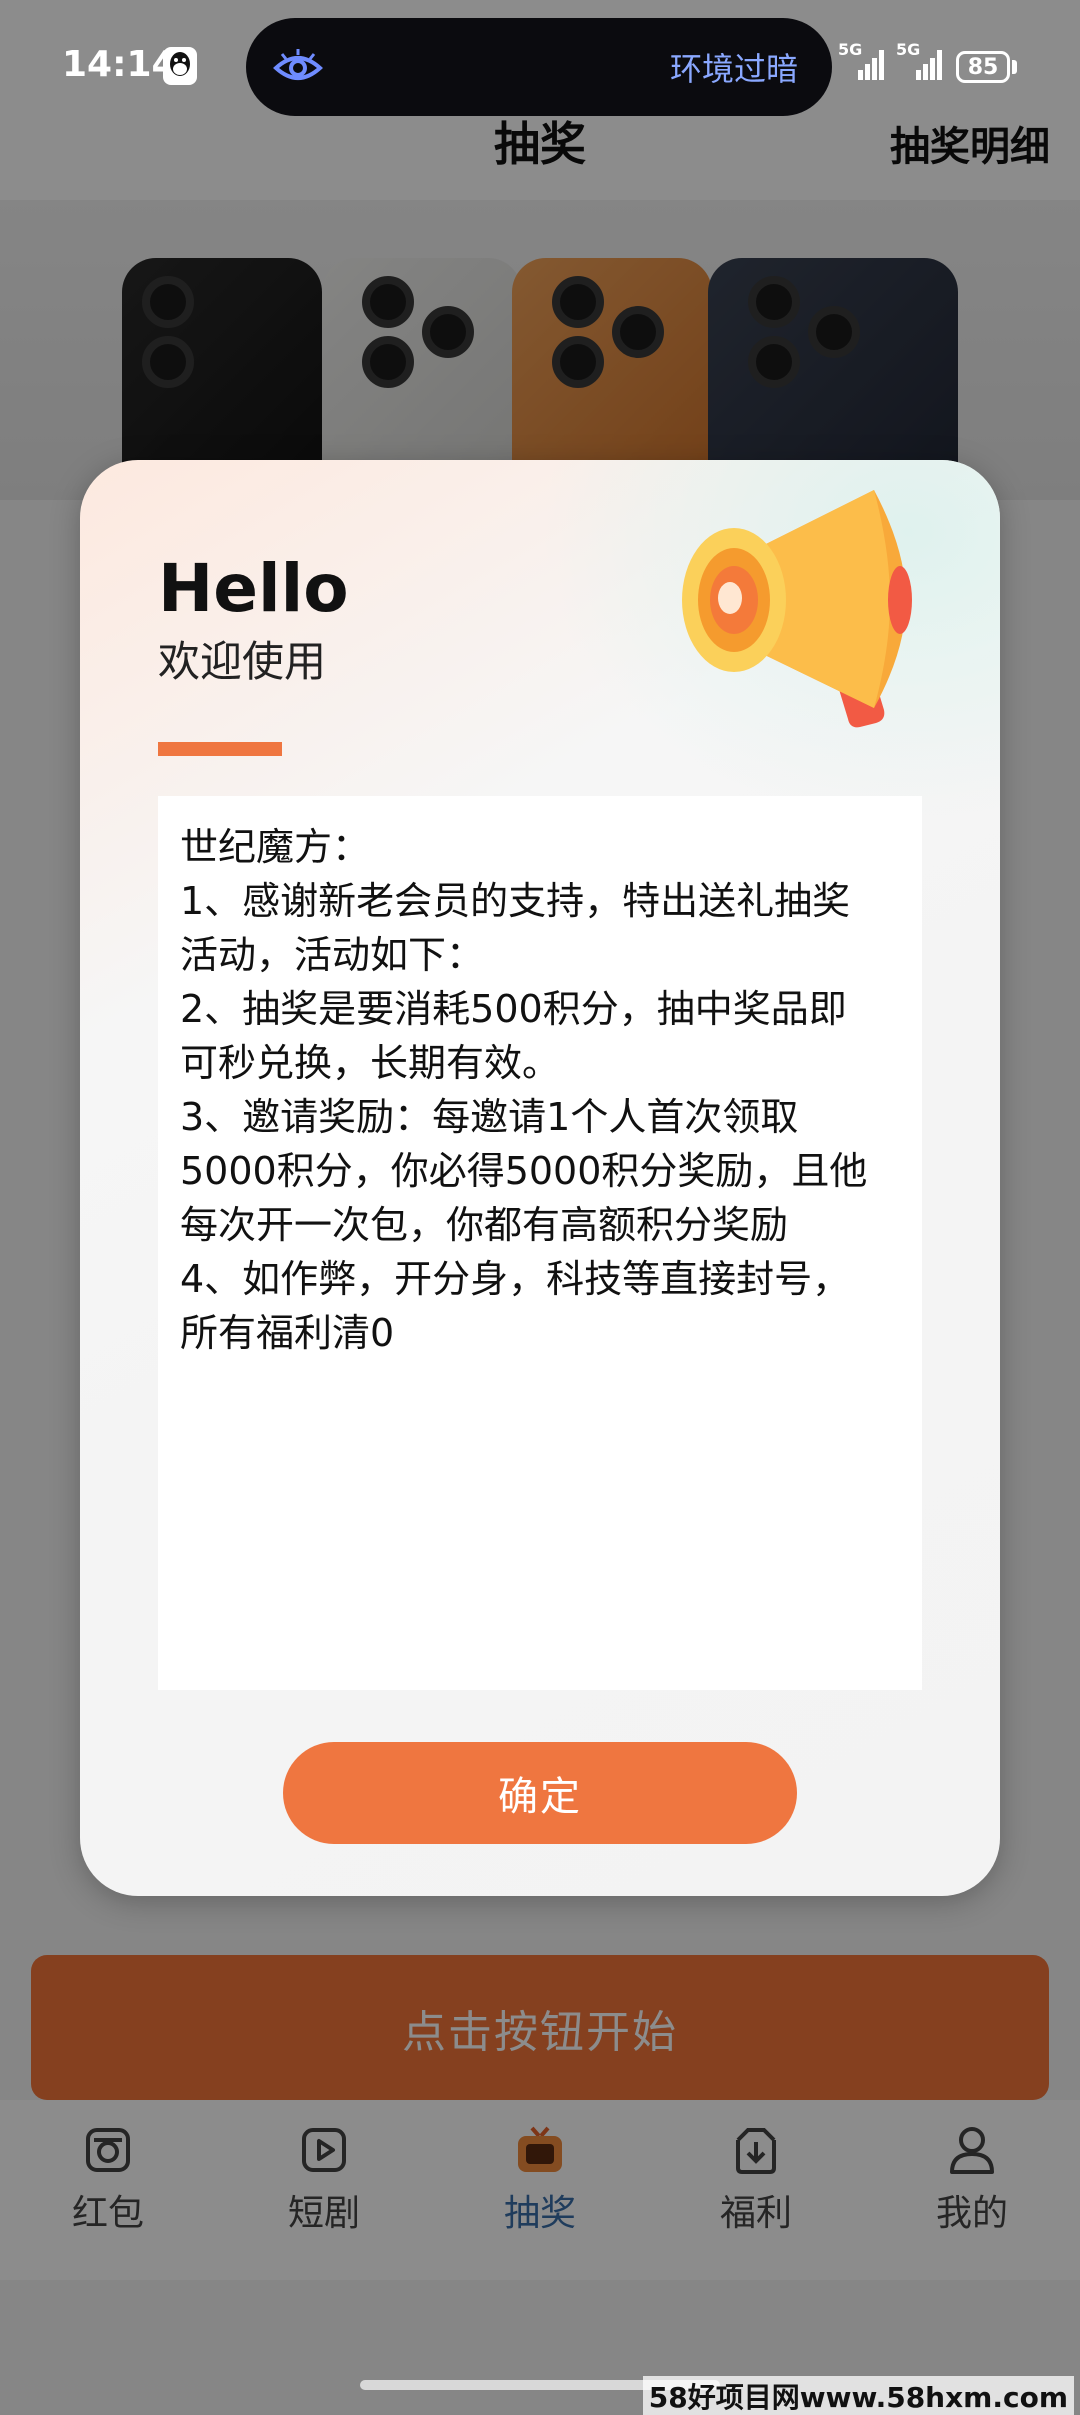 This screenshot has height=2415, width=1080. What do you see at coordinates (515, 1279) in the screenshot?
I see `rules-line: 4、如作弊，开分身，科技等直接封号，` at bounding box center [515, 1279].